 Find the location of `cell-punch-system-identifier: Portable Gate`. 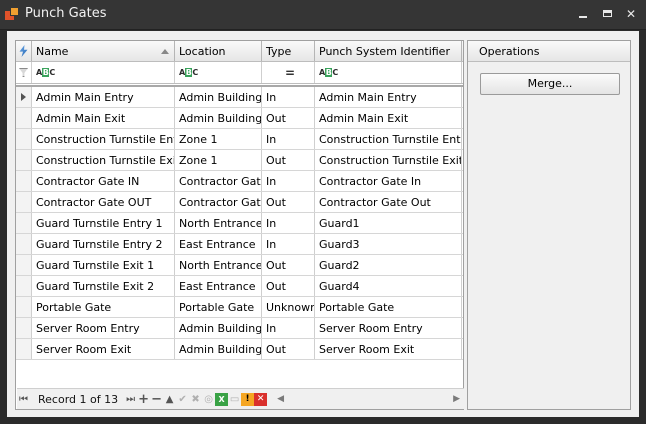

cell-punch-system-identifier: Portable Gate is located at coordinates (388, 307).